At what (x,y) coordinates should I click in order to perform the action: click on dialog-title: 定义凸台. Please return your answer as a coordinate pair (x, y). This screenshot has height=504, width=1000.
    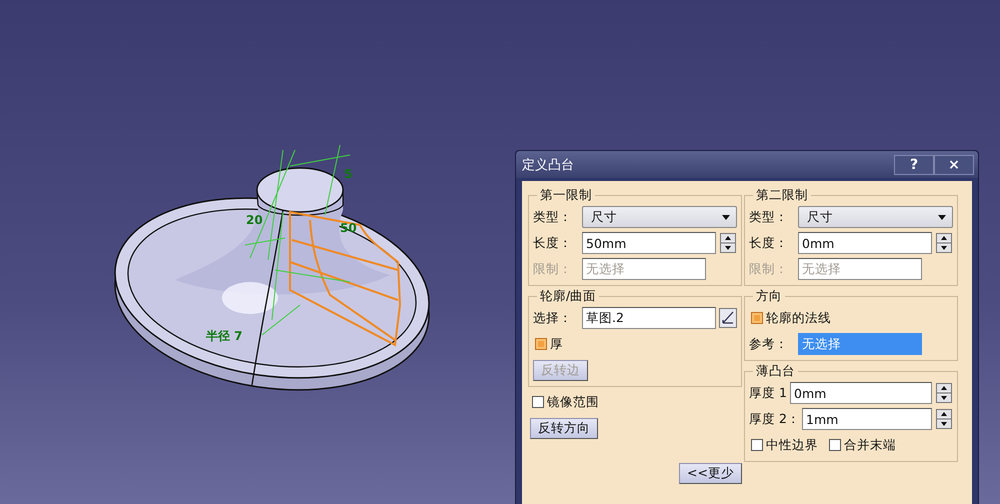
    Looking at the image, I should click on (548, 165).